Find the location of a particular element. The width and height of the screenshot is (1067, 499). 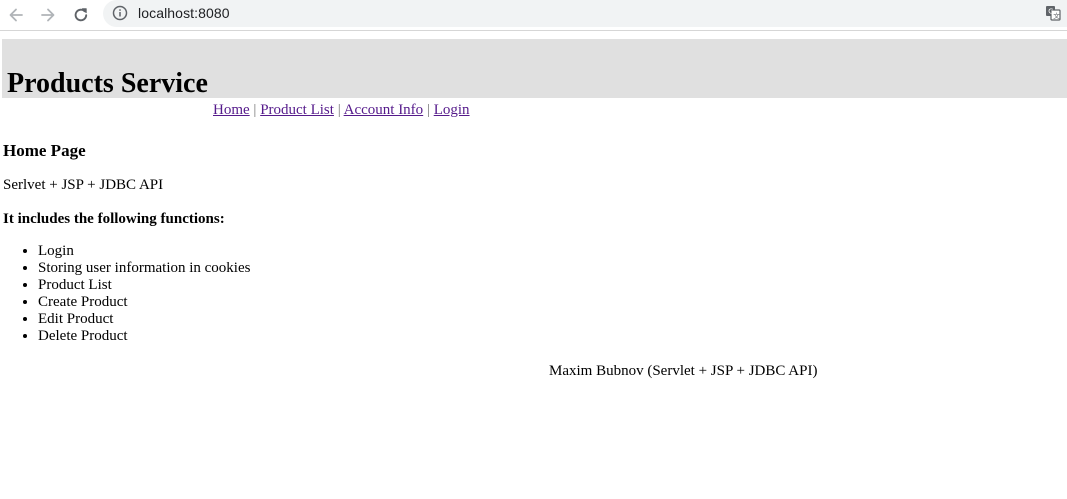

back-button is located at coordinates (16, 15).